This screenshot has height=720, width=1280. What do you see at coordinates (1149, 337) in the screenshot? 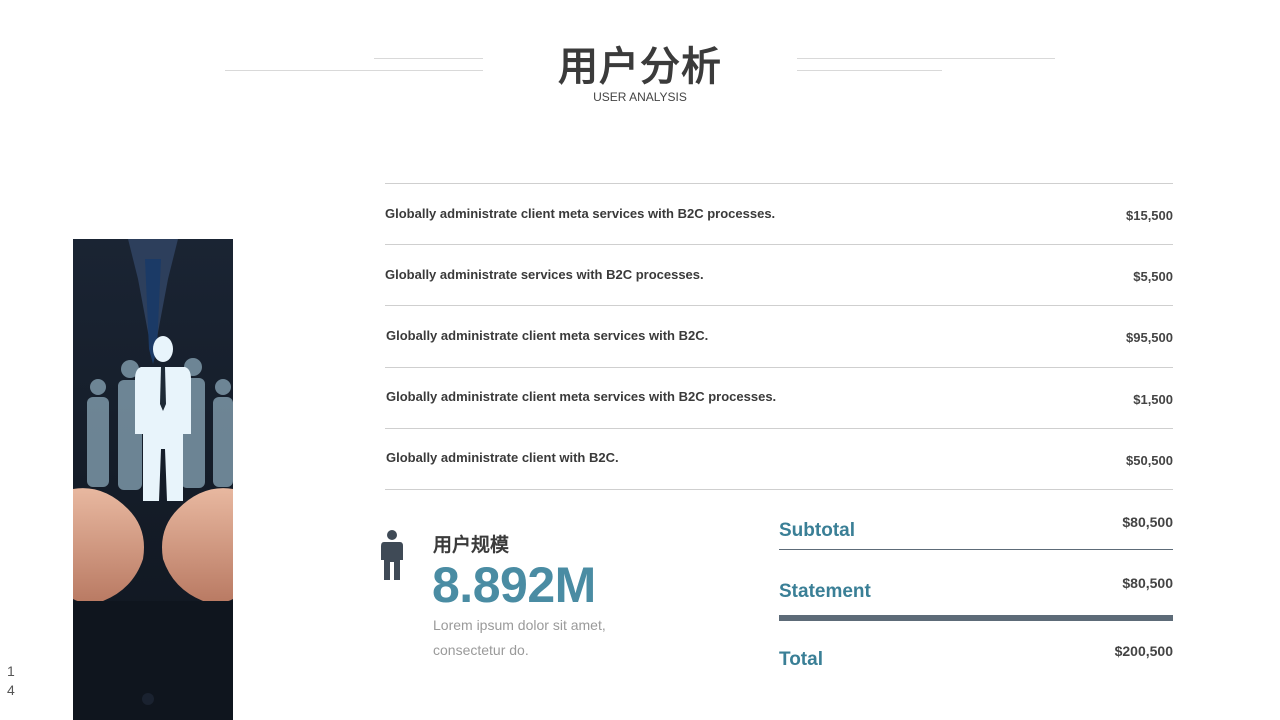
I see `table-row-amount: $95,500` at bounding box center [1149, 337].